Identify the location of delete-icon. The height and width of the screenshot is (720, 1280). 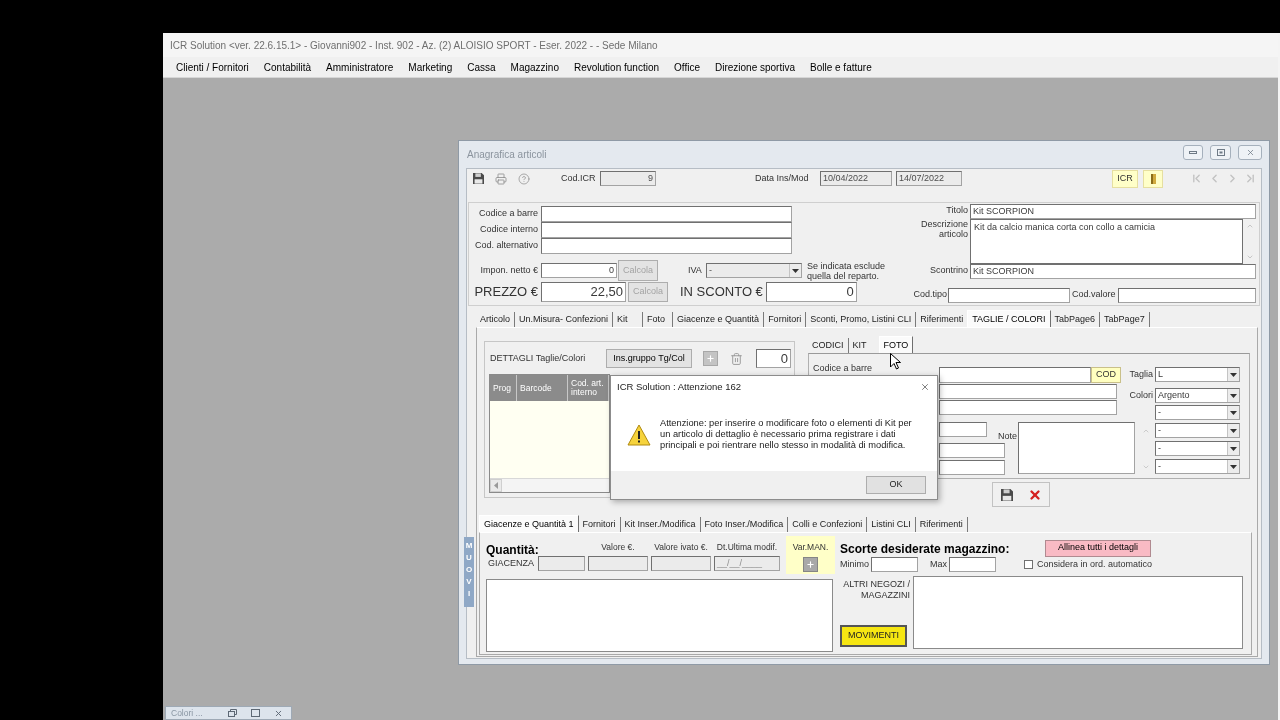
(1034, 494).